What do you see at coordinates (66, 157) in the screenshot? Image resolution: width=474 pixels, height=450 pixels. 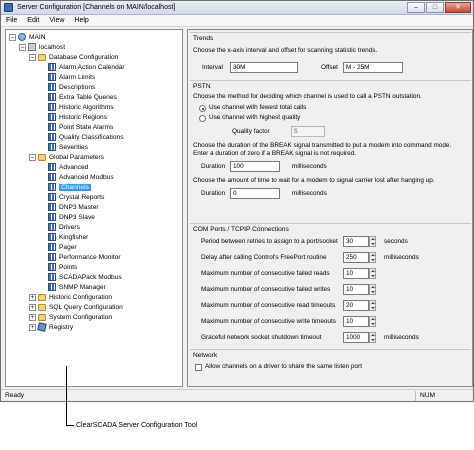 I see `tree-item-global-parameters: − Global Parameters` at bounding box center [66, 157].